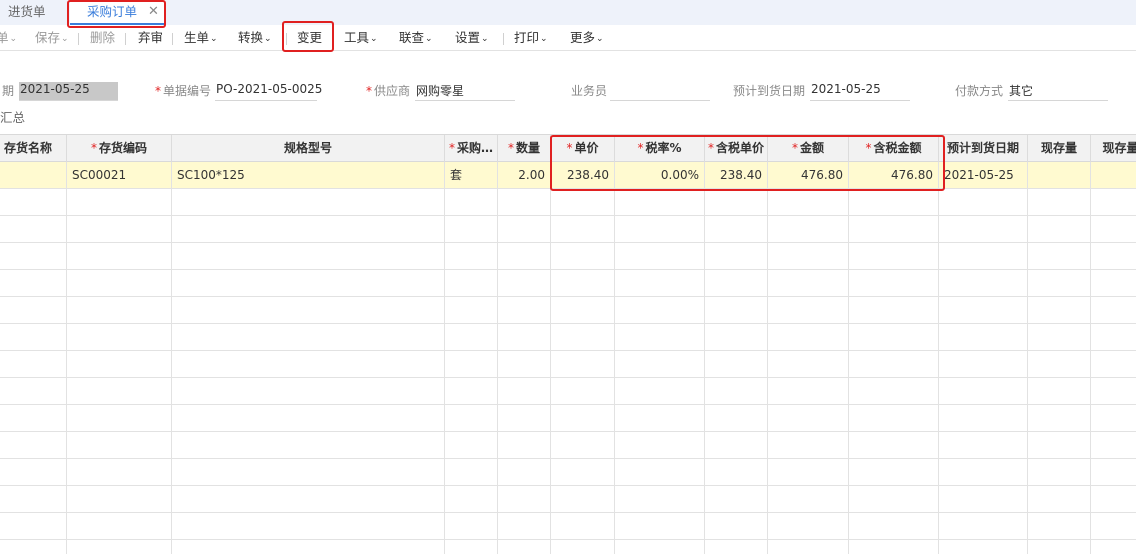  I want to click on doc-no-field: PO-2021-05-0025, so click(268, 91).